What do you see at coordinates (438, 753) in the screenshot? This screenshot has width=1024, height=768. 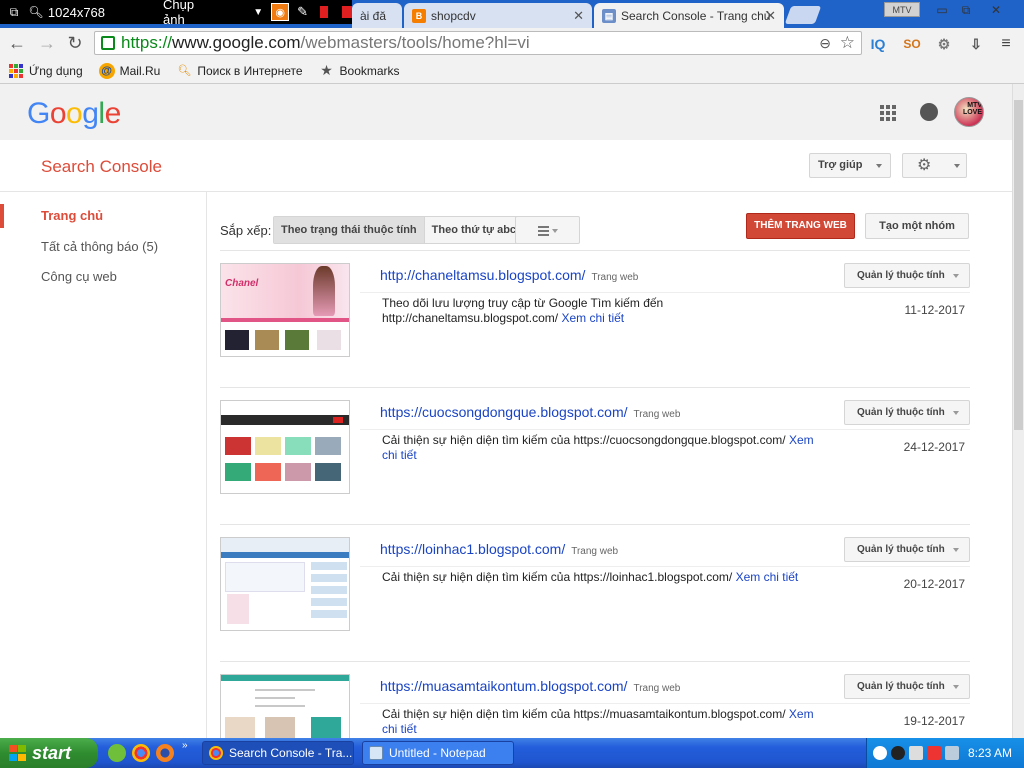 I see `taskbar-item-notepad: Untitled - Notepad` at bounding box center [438, 753].